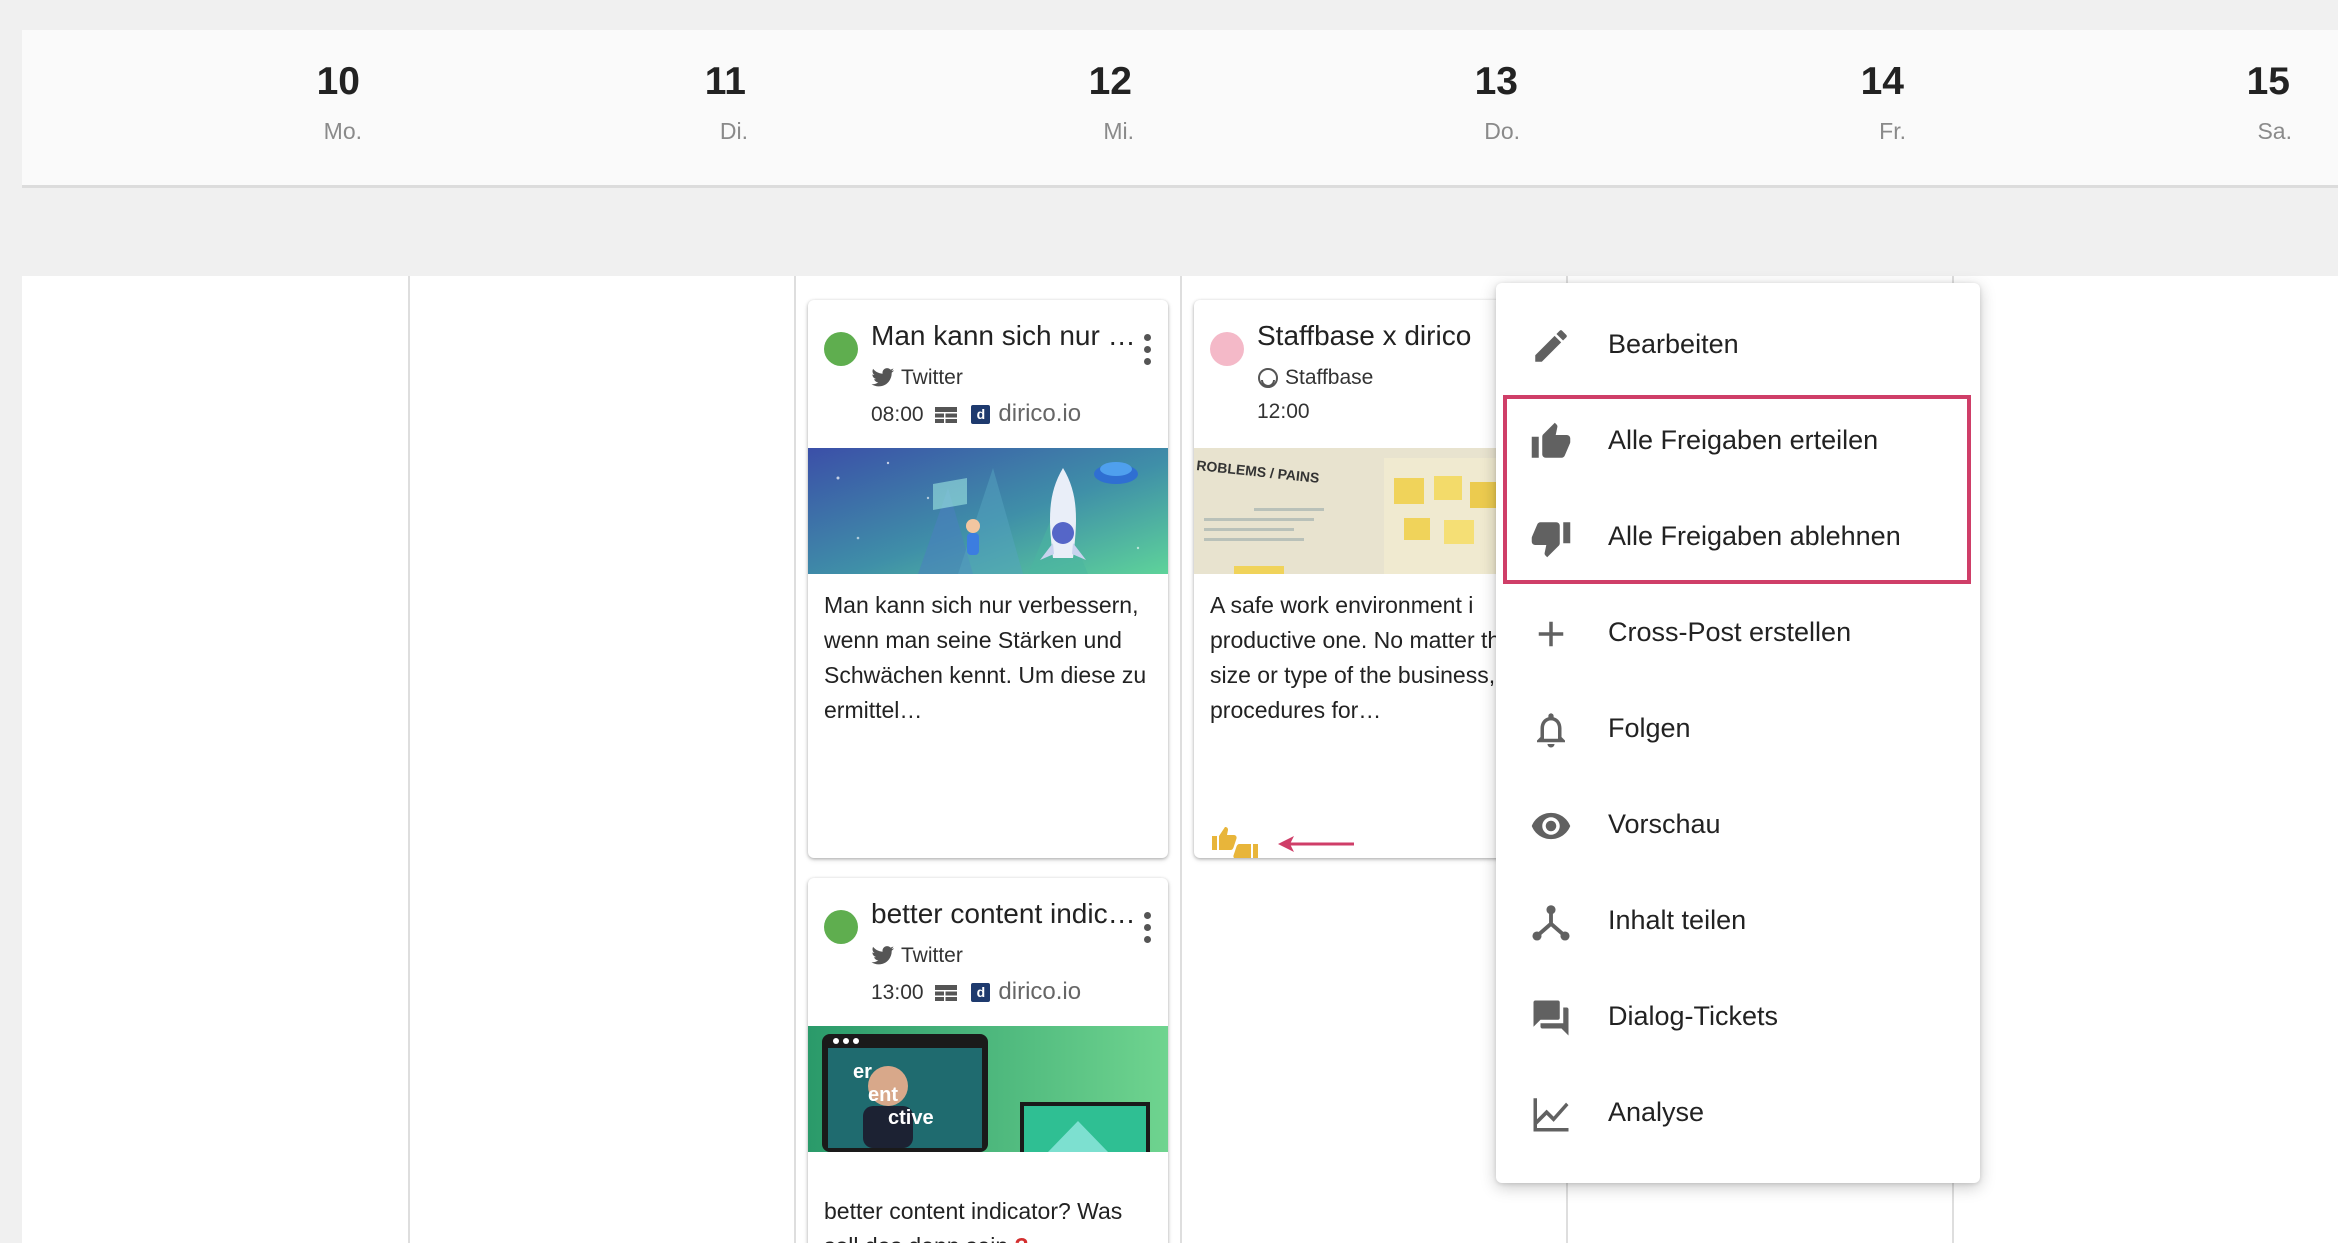  What do you see at coordinates (1329, 377) in the screenshot?
I see `network-name: Staffbase` at bounding box center [1329, 377].